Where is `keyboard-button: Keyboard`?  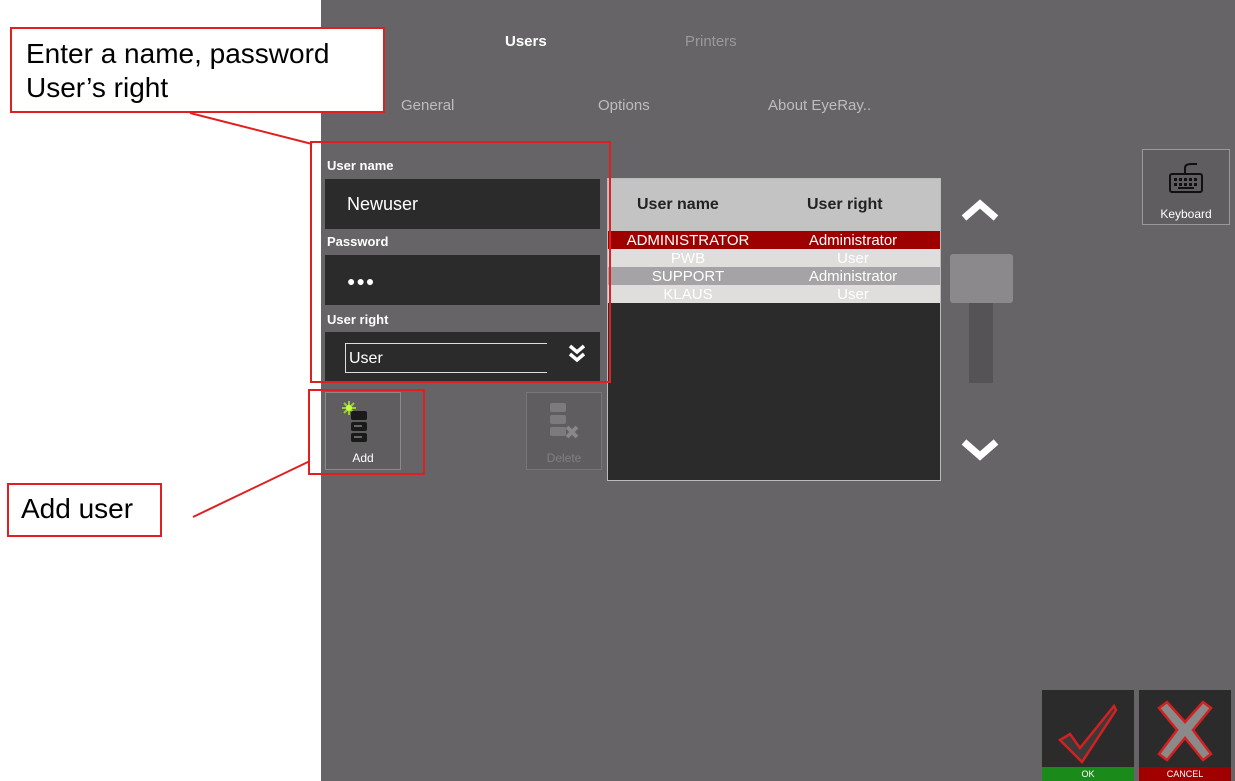 keyboard-button: Keyboard is located at coordinates (1186, 187).